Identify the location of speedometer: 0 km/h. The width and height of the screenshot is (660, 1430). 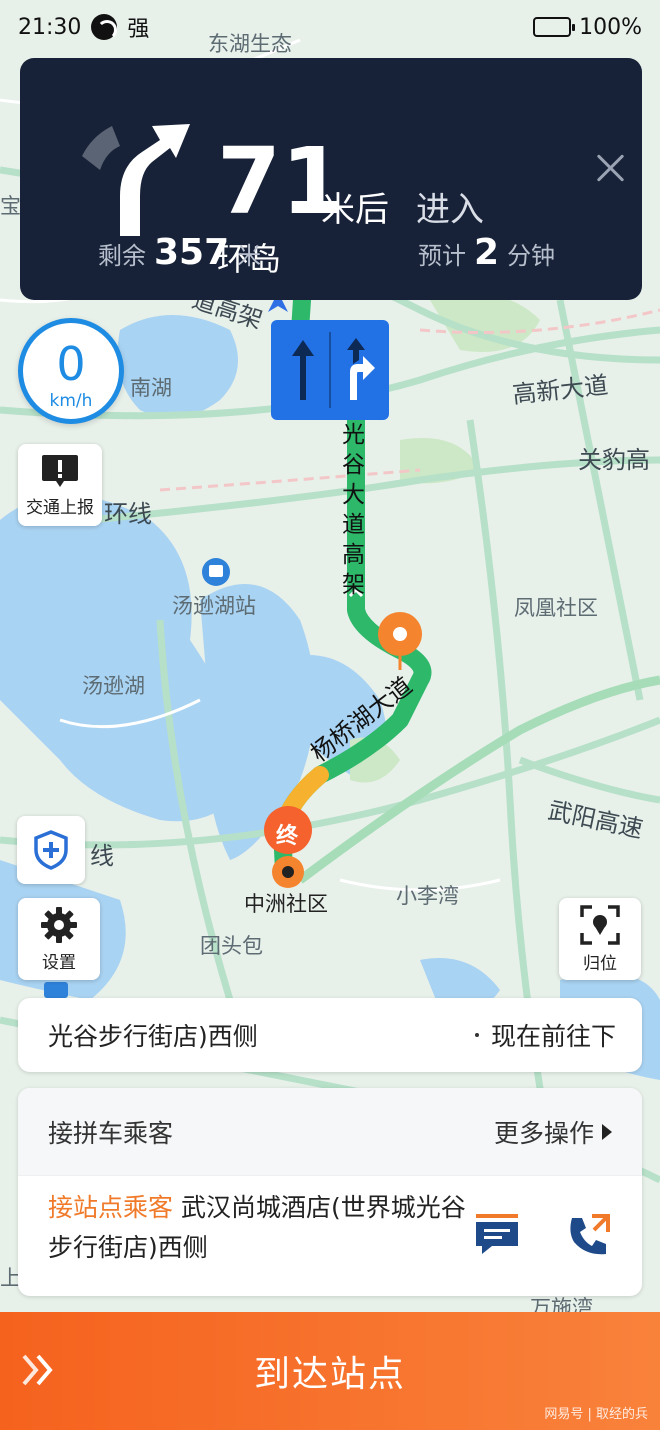
(71, 371).